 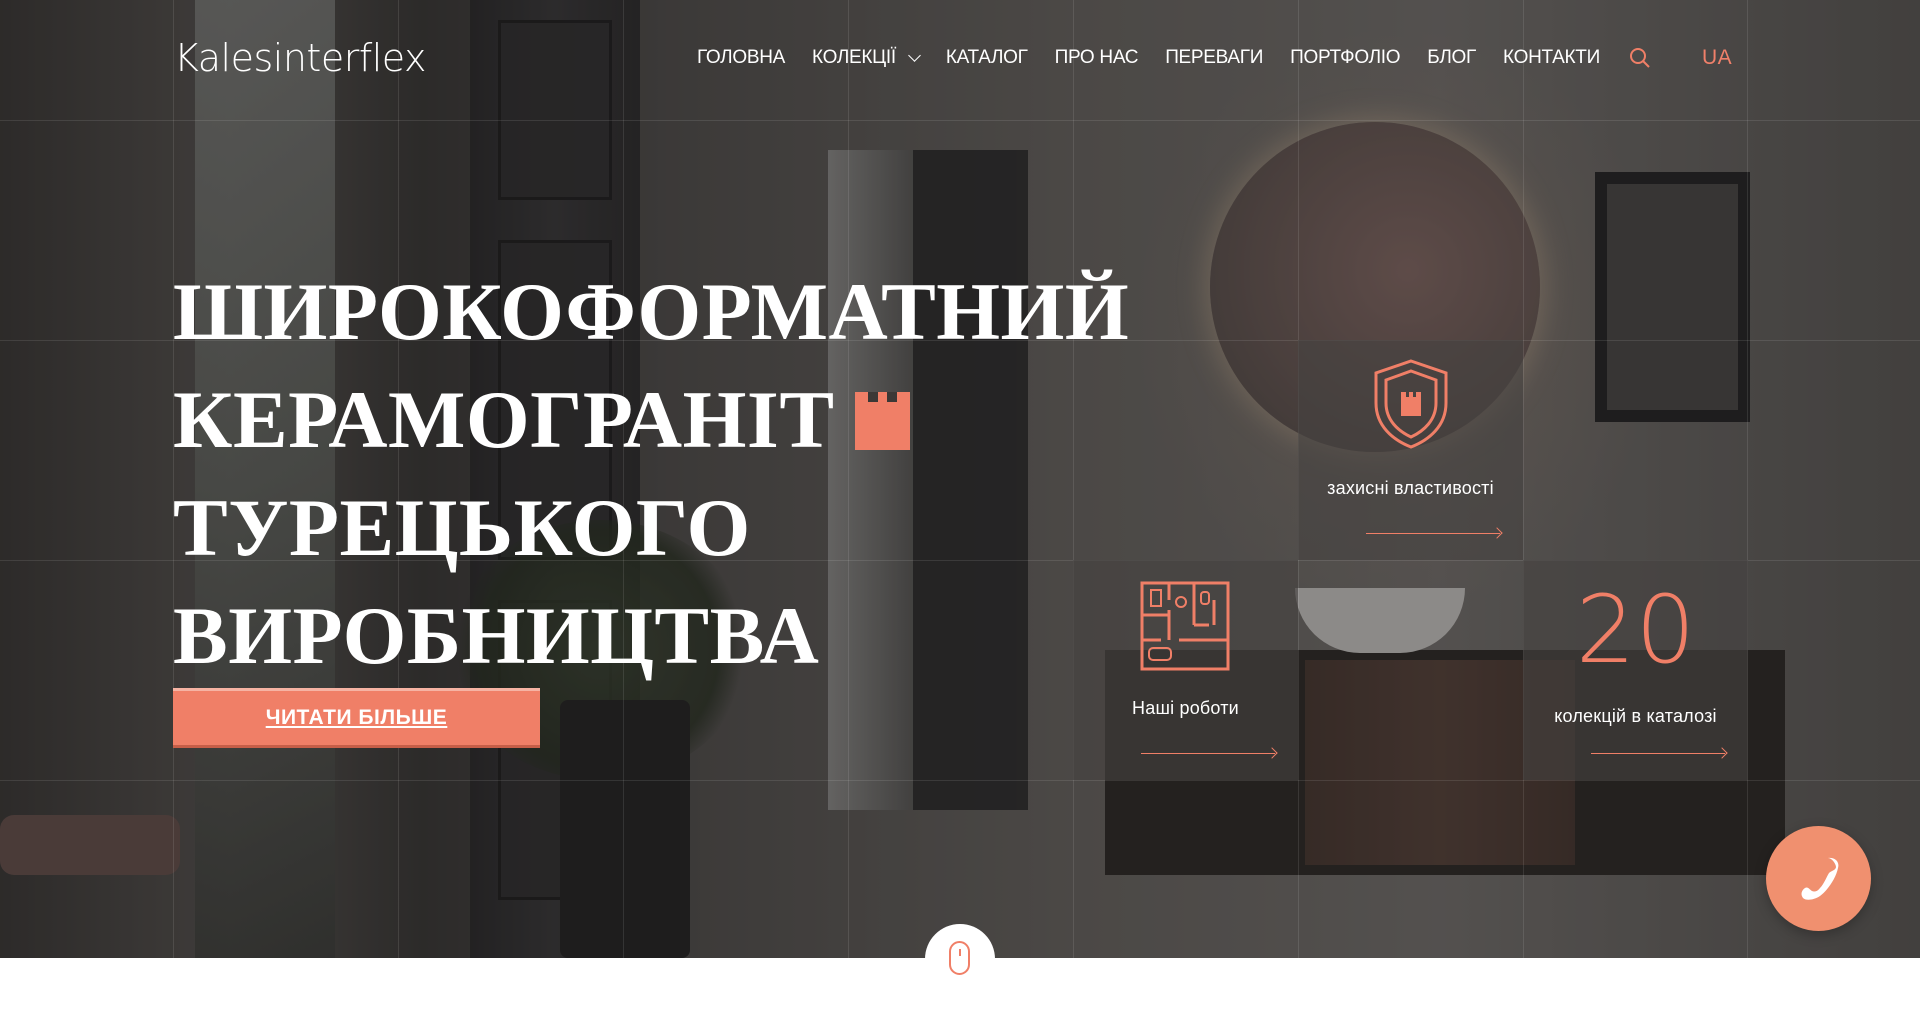 What do you see at coordinates (1451, 58) in the screenshot?
I see `nav-item-blog: БЛОГ` at bounding box center [1451, 58].